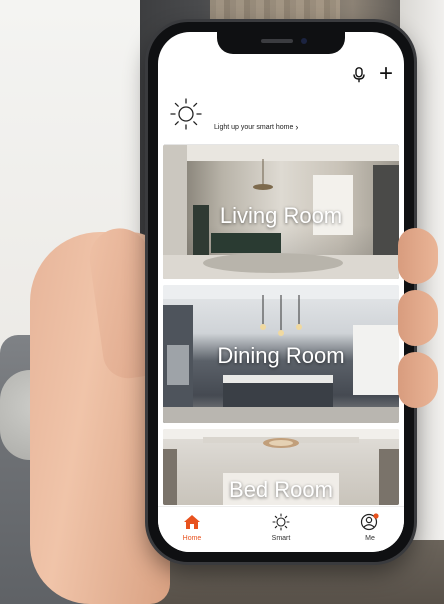  Describe the element at coordinates (370, 538) in the screenshot. I see `tab-label-me: Me` at that location.